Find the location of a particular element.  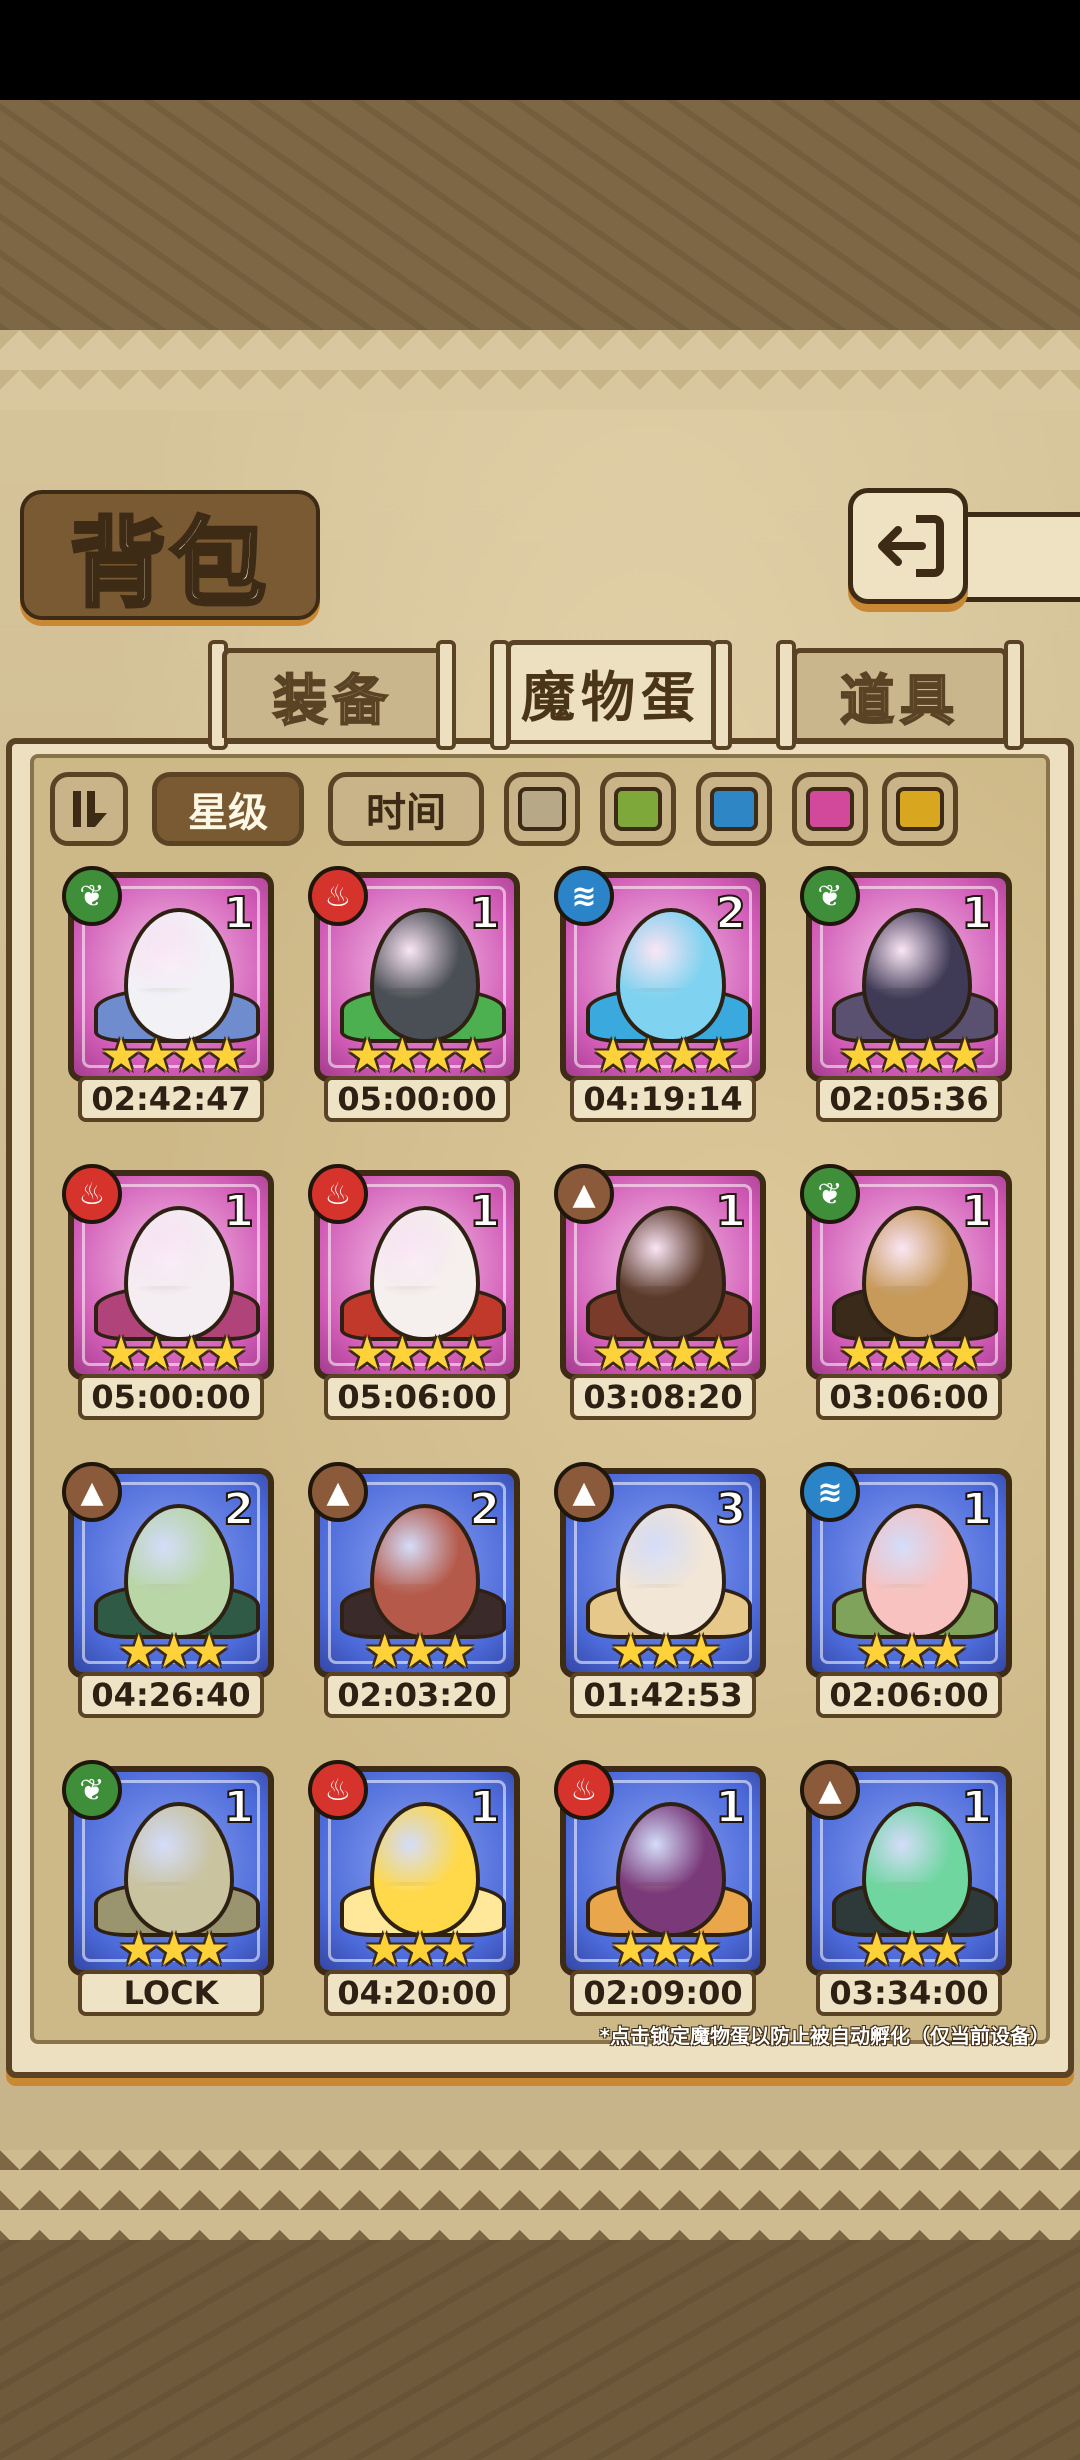

hatch-timer: 03:08:20 is located at coordinates (663, 1397).